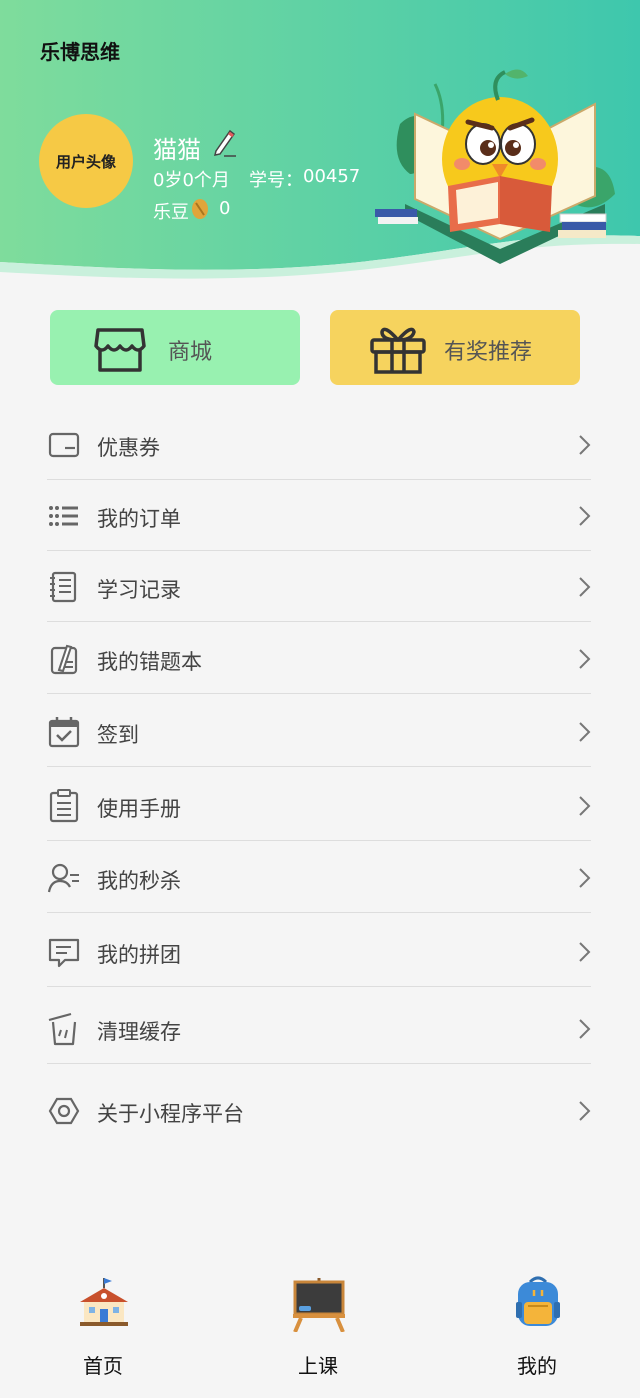  What do you see at coordinates (200, 211) in the screenshot?
I see `bean-icon` at bounding box center [200, 211].